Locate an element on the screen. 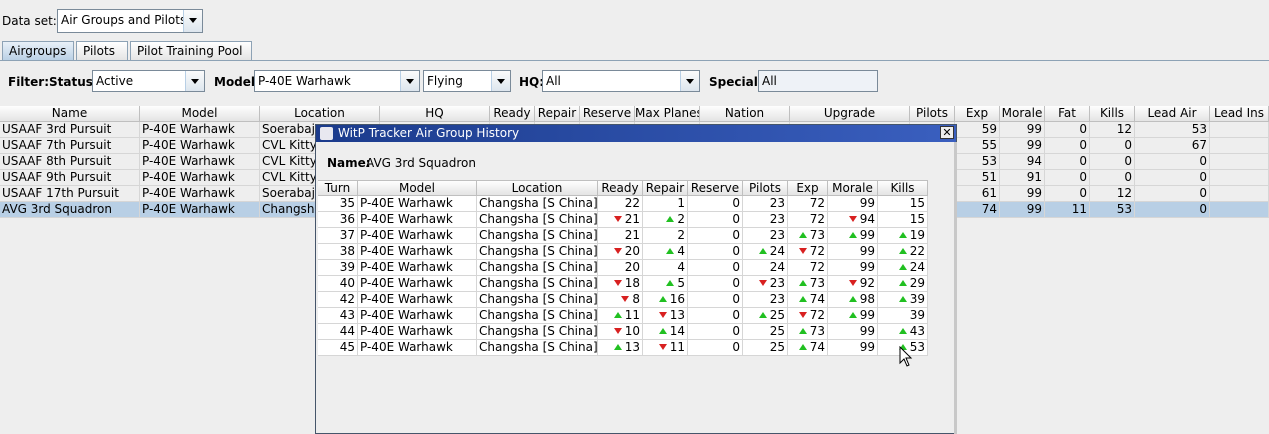 This screenshot has width=1269, height=434. history-value: 38 is located at coordinates (347, 251).